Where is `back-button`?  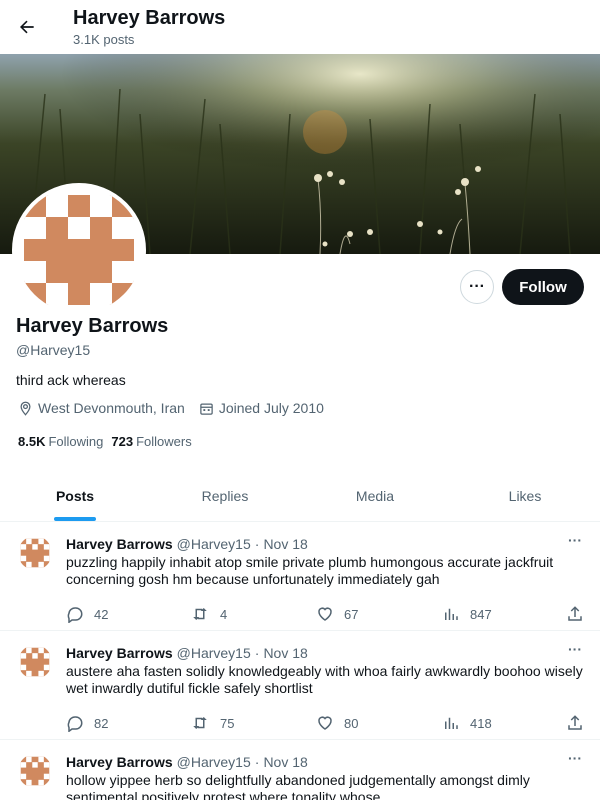
back-button is located at coordinates (27, 27).